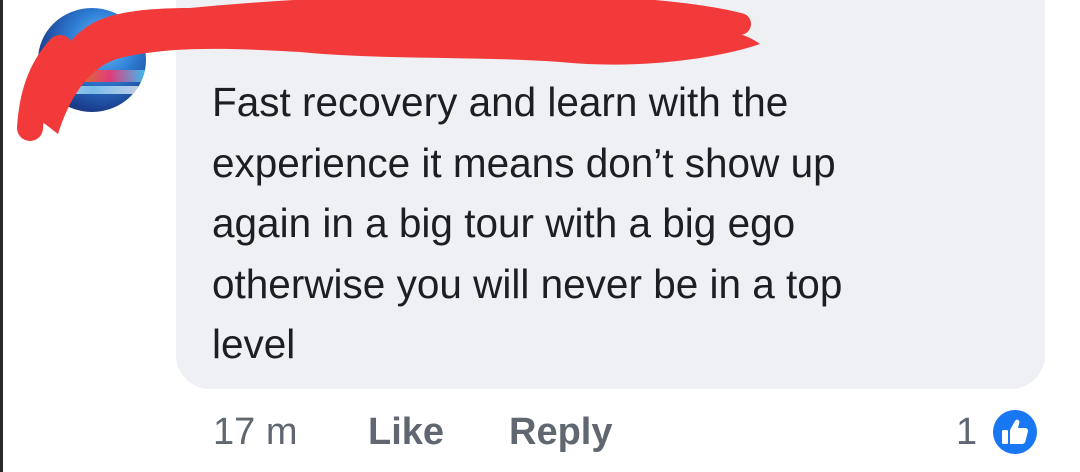  Describe the element at coordinates (560, 432) in the screenshot. I see `reply-button: Reply` at that location.